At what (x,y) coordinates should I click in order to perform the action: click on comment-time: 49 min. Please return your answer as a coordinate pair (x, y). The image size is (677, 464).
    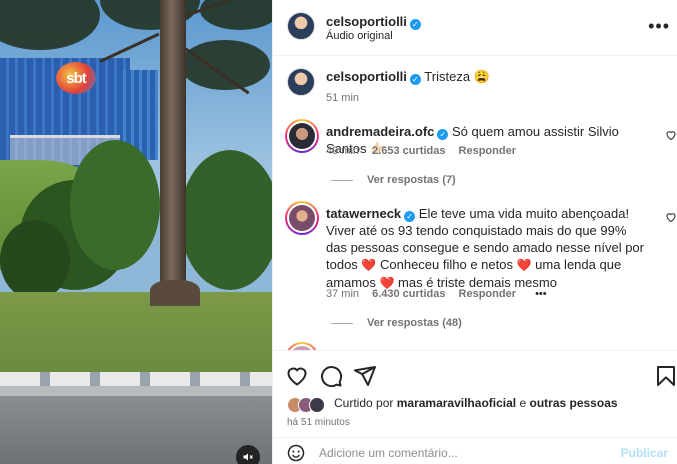
    Looking at the image, I should click on (342, 151).